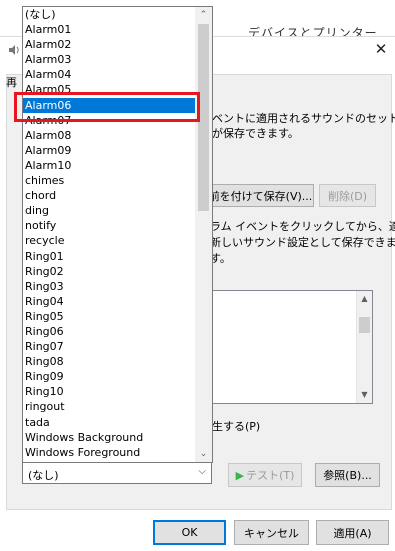 The image size is (395, 551). Describe the element at coordinates (202, 471) in the screenshot. I see `chevron-down-icon: ⌵` at that location.